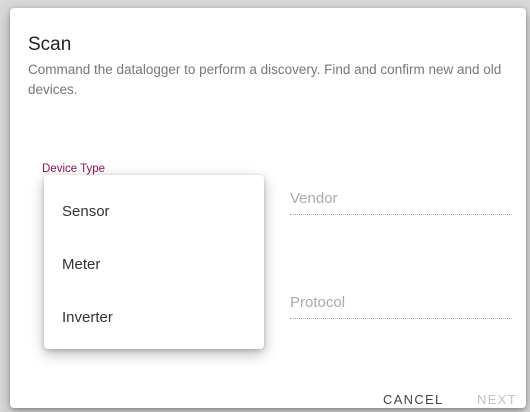  Describe the element at coordinates (314, 198) in the screenshot. I see `vendor-placeholder: Vendor` at that location.